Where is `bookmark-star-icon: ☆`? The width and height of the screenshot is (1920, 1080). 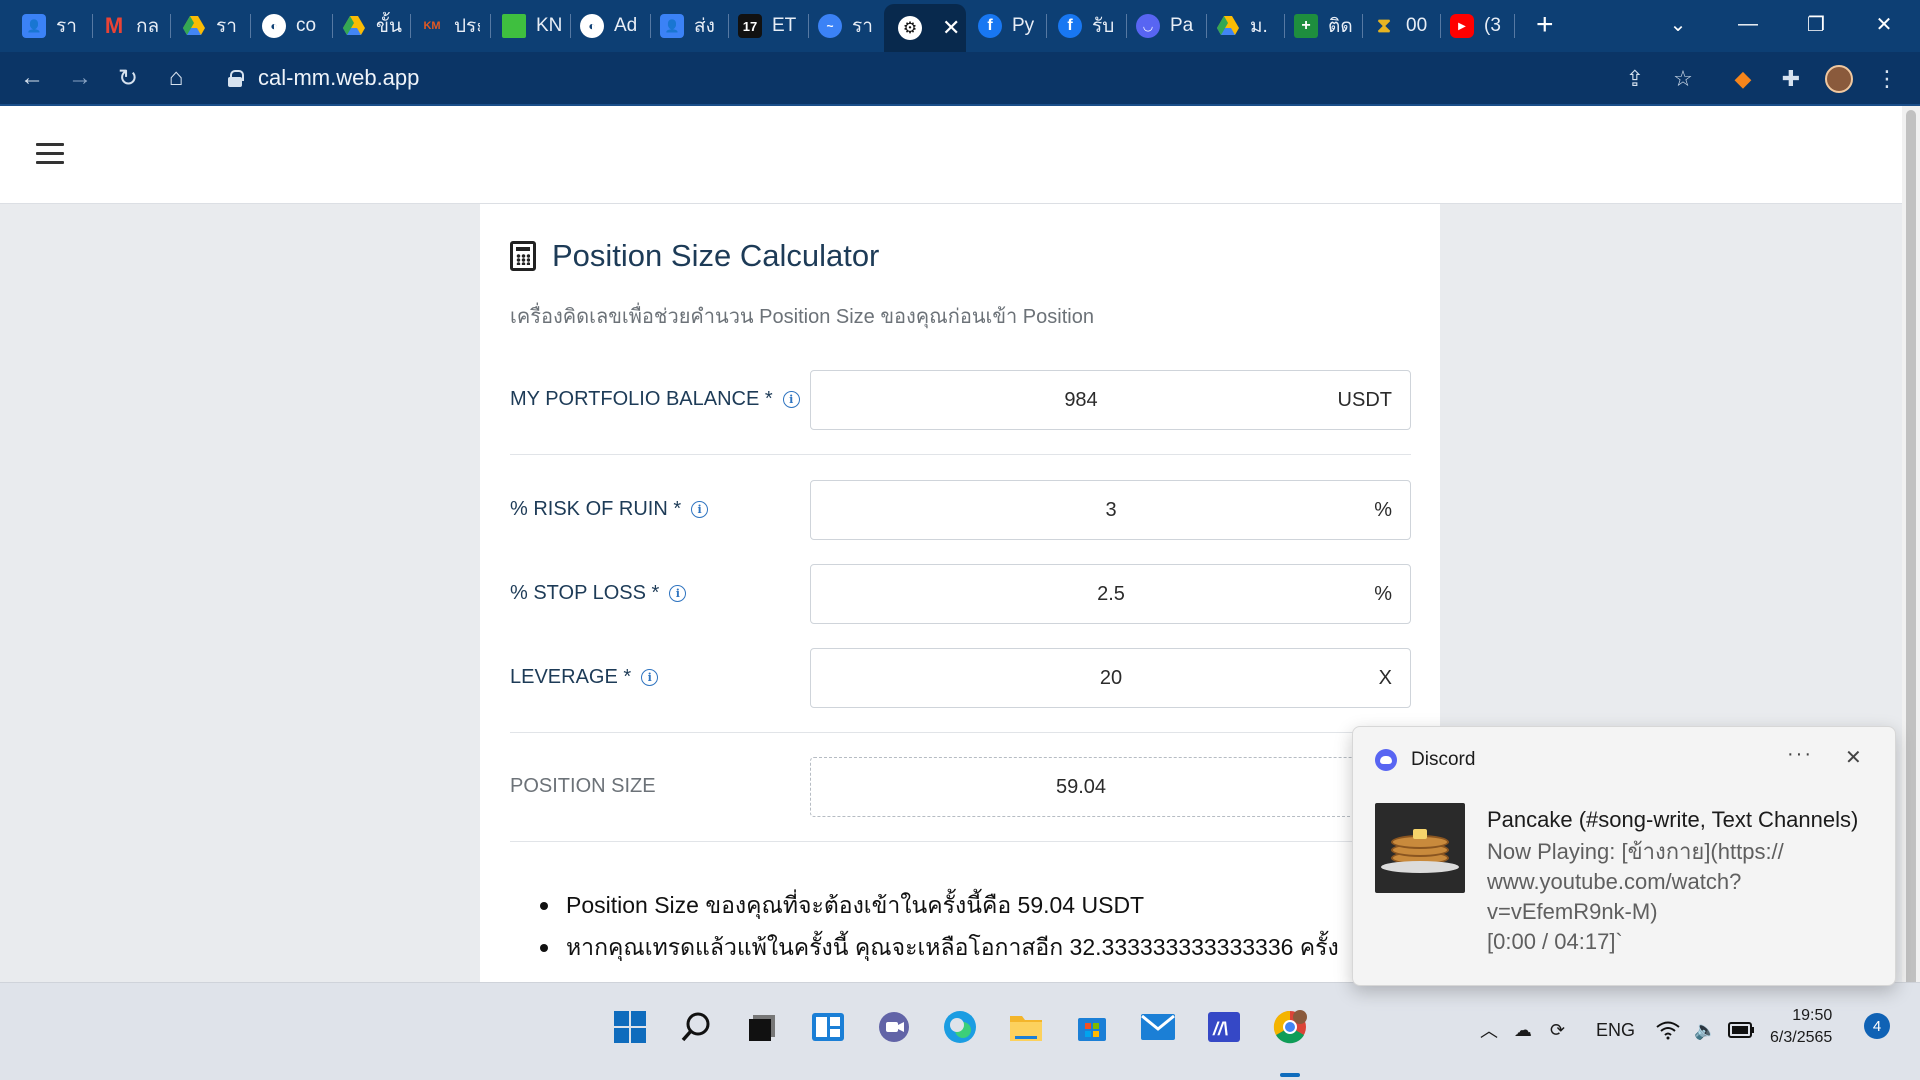
bookmark-star-icon: ☆ is located at coordinates (1683, 79).